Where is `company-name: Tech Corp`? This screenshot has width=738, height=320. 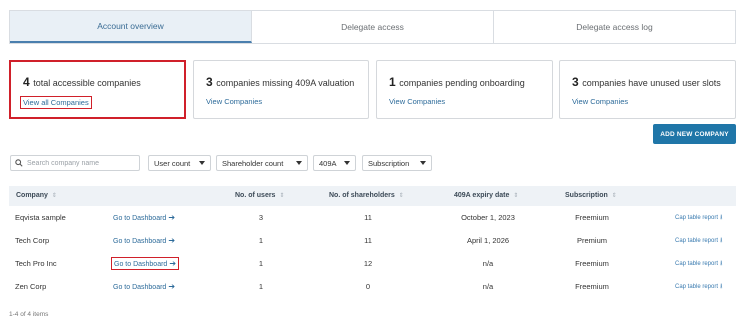
company-name: Tech Corp is located at coordinates (32, 240).